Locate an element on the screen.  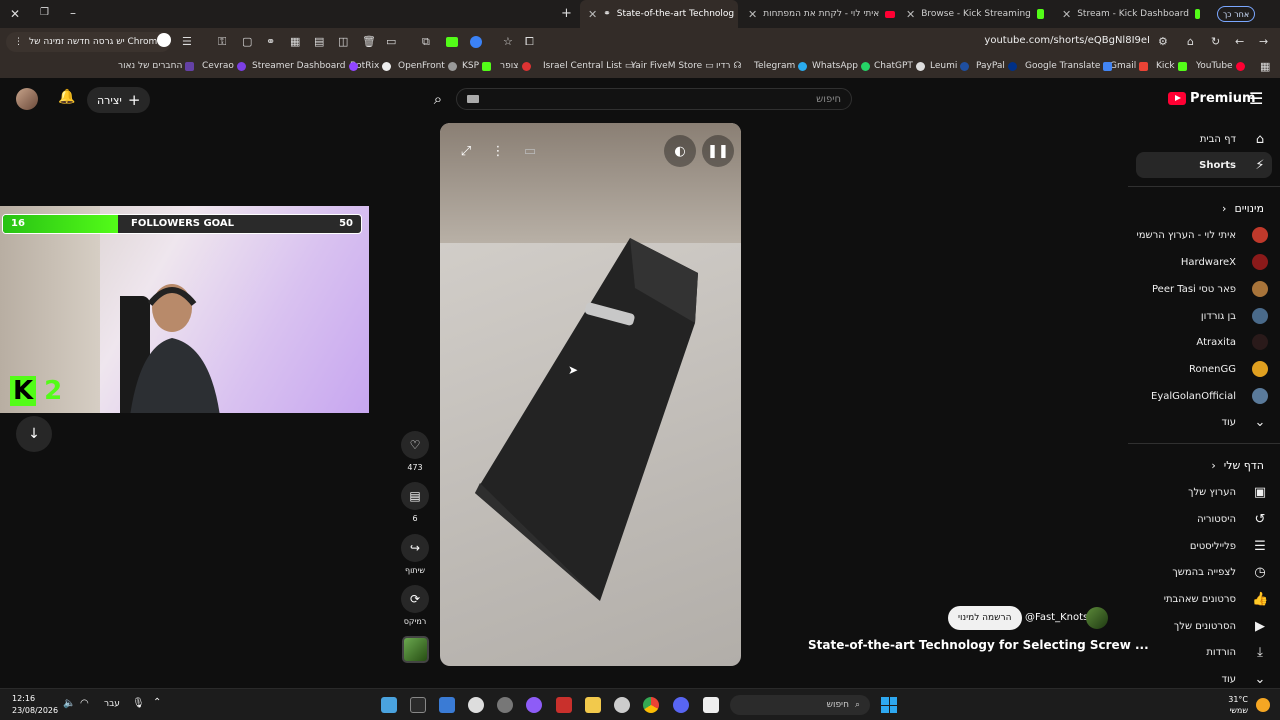
extension-icon: ◫ is located at coordinates (343, 41).